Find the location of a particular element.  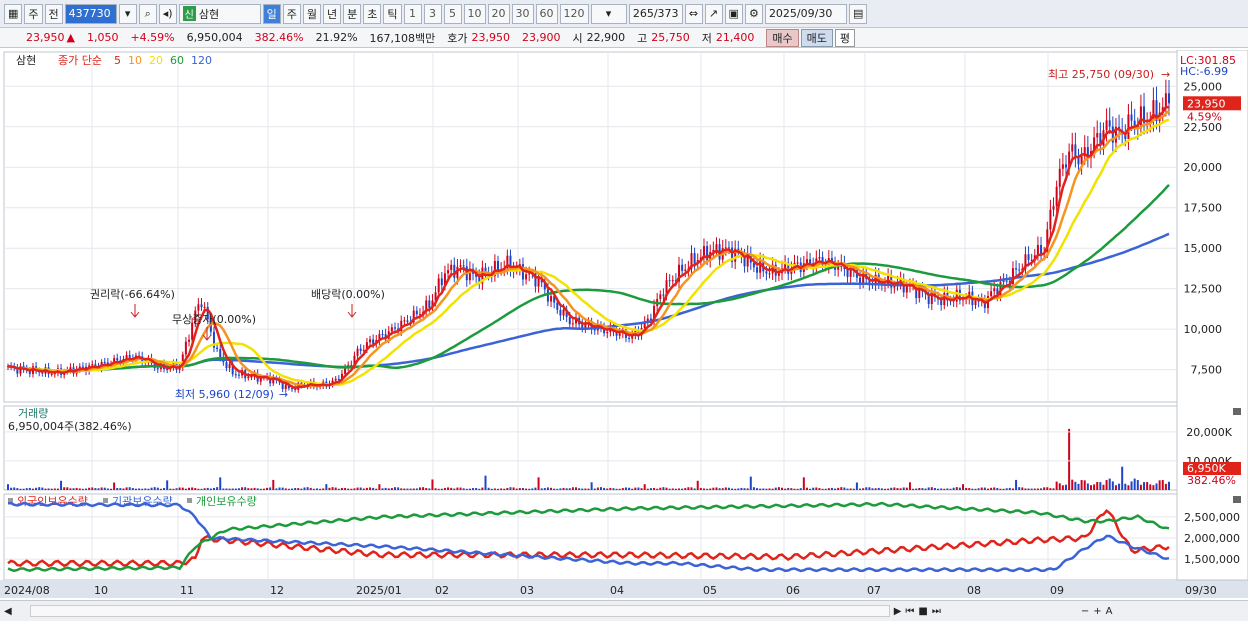

chart-scrollbar: ◀ ▶ ⏮ ■ ⏭ − + A is located at coordinates (624, 610).